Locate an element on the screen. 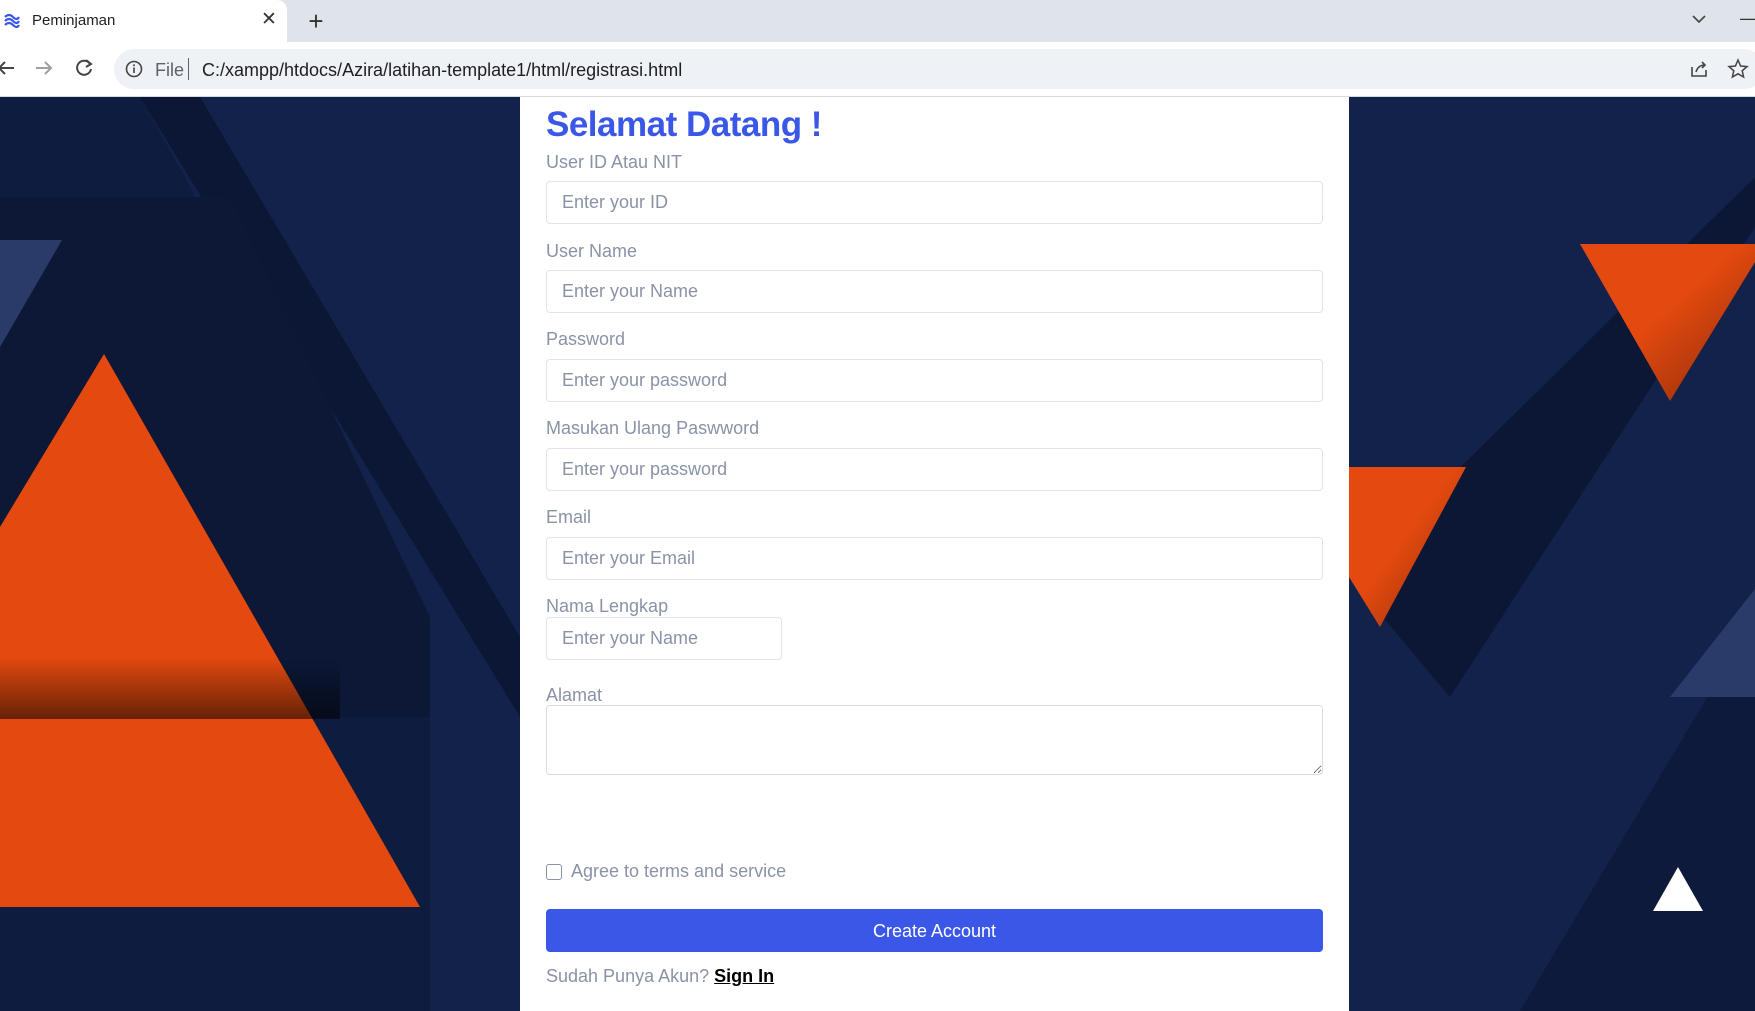 This screenshot has width=1755, height=1011. email-label: Email is located at coordinates (569, 517).